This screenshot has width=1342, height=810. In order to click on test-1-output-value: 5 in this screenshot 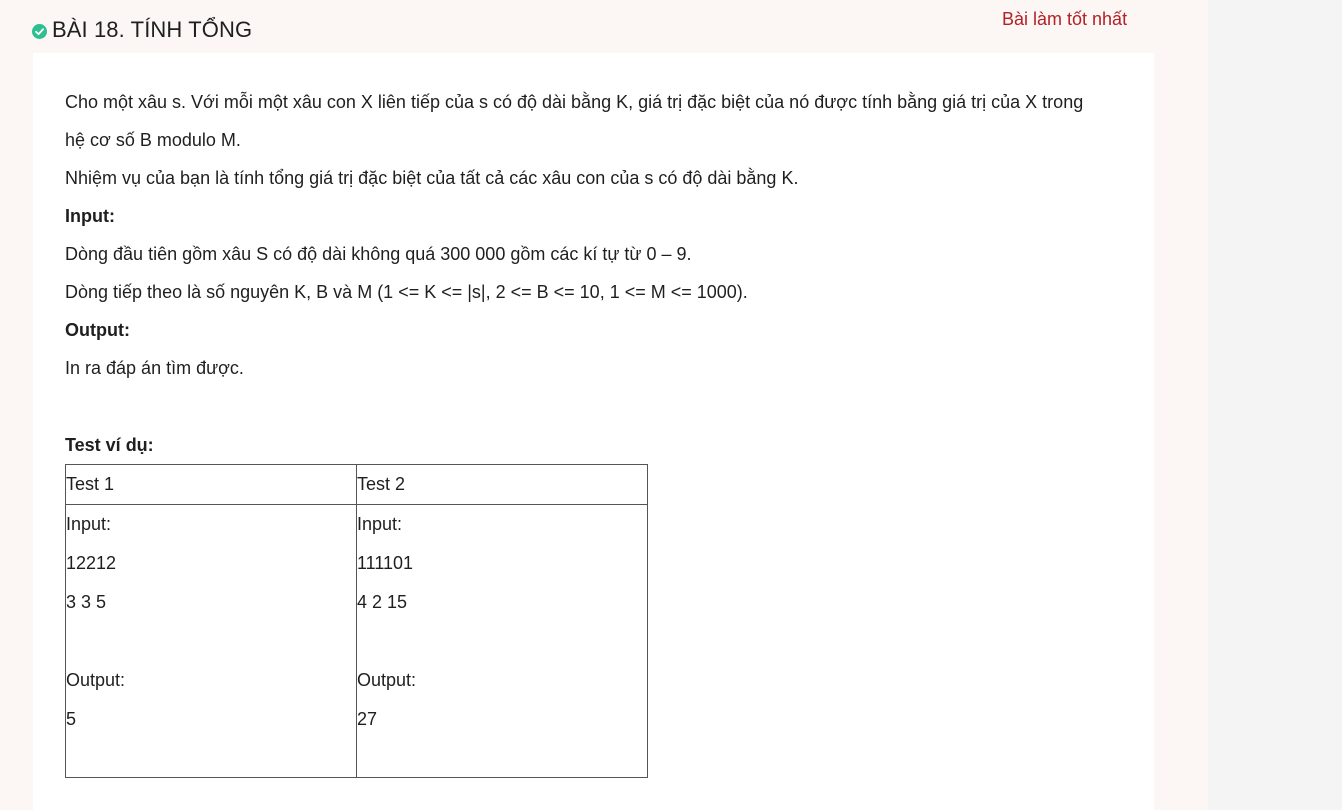, I will do `click(71, 719)`.